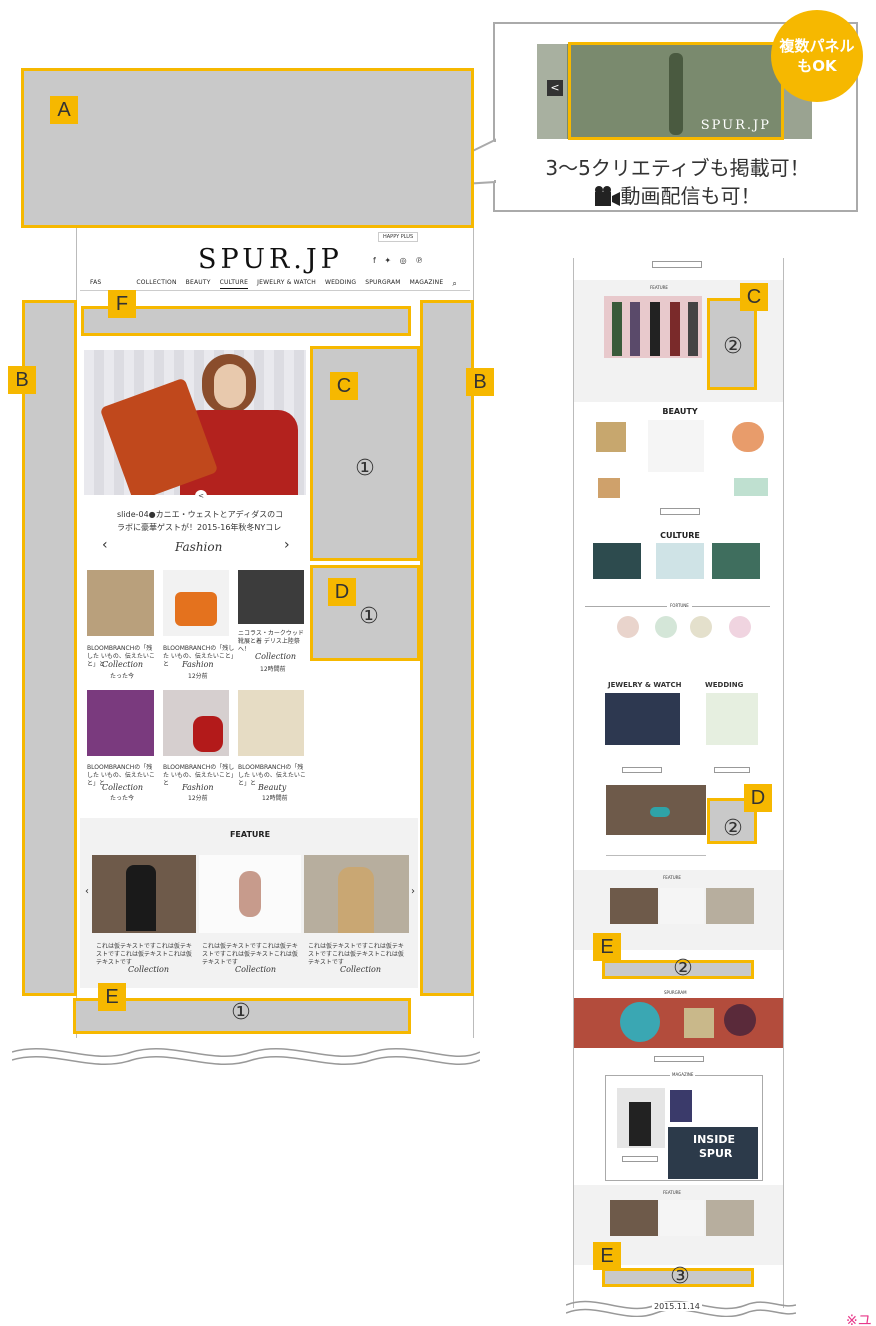  I want to click on nav-item-beauty: BEAUTY, so click(198, 284).